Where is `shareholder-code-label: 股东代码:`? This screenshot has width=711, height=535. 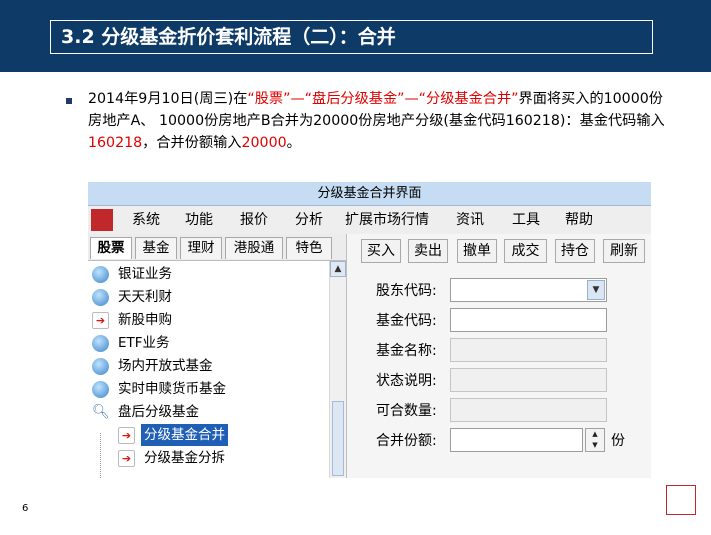 shareholder-code-label: 股东代码: is located at coordinates (406, 291).